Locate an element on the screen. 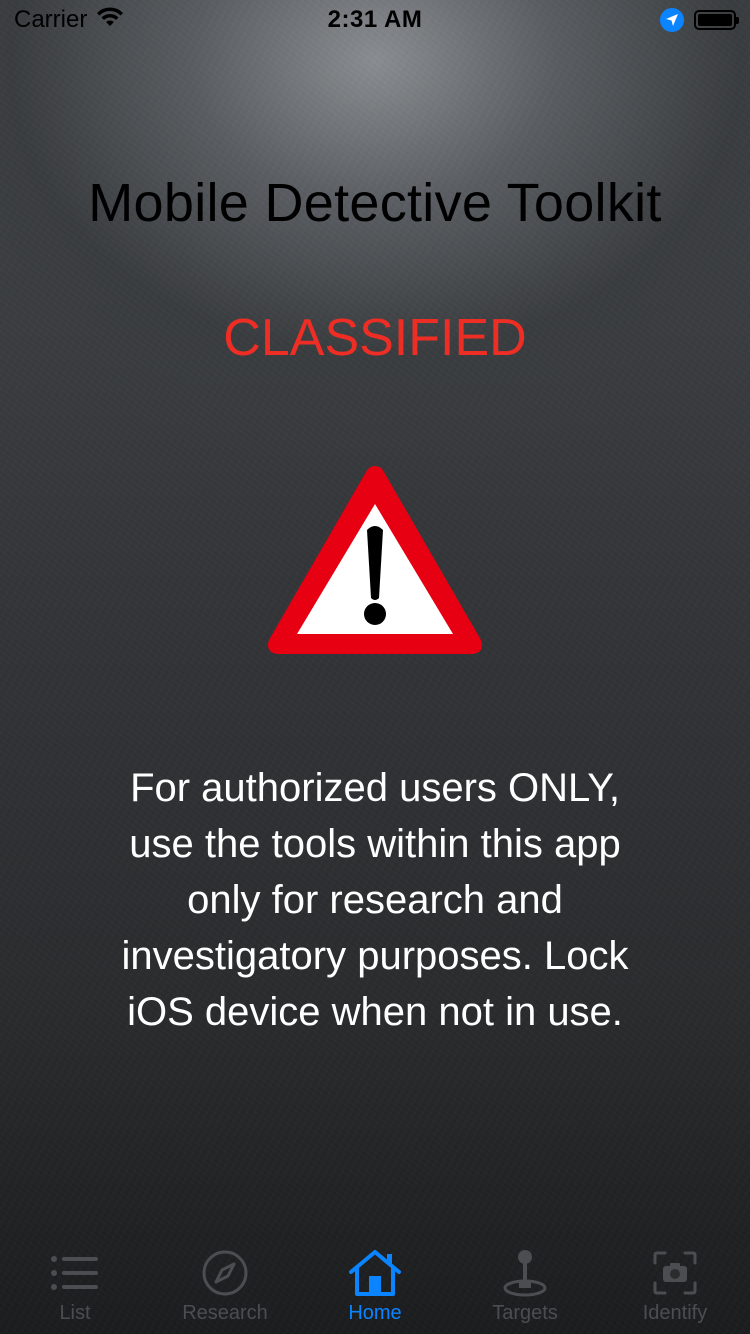 The height and width of the screenshot is (1334, 750). tab-bar: List Research Home Targets Identify is located at coordinates (375, 1285).